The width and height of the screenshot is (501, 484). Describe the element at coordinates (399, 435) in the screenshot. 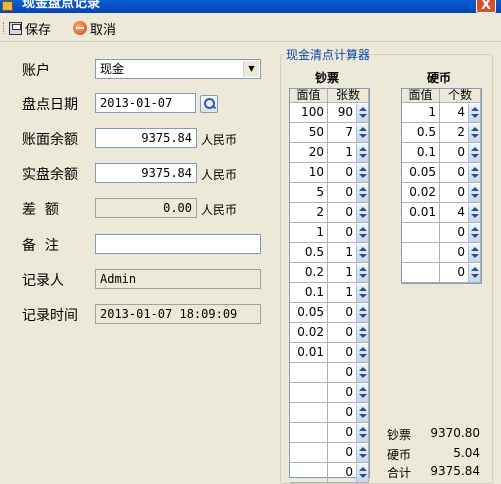

I see `notes-sum-label: 钞票` at that location.